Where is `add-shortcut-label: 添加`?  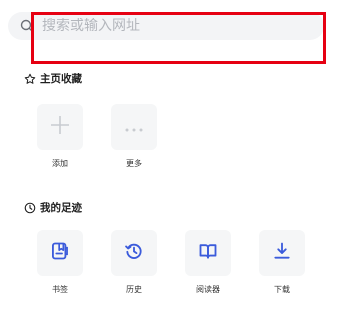
add-shortcut-label: 添加 is located at coordinates (60, 163).